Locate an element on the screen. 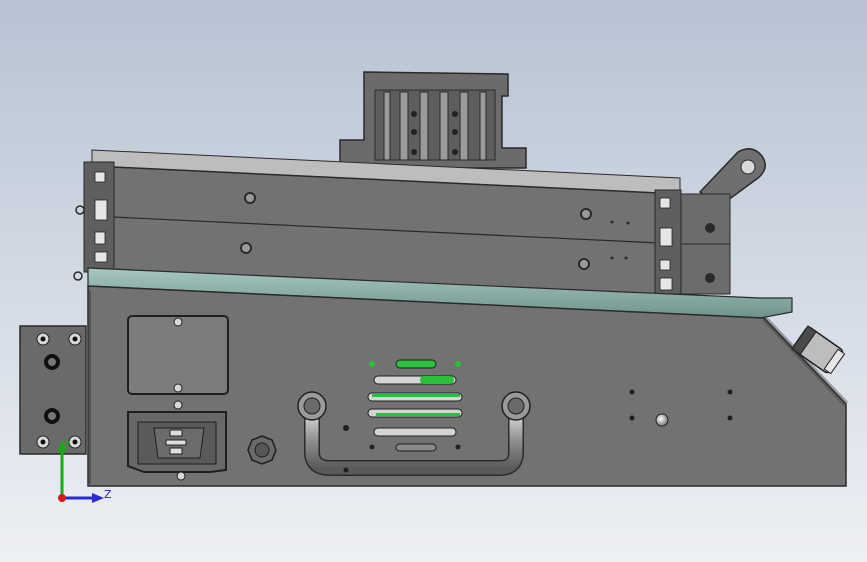  top-slide-module is located at coordinates (433, 120).